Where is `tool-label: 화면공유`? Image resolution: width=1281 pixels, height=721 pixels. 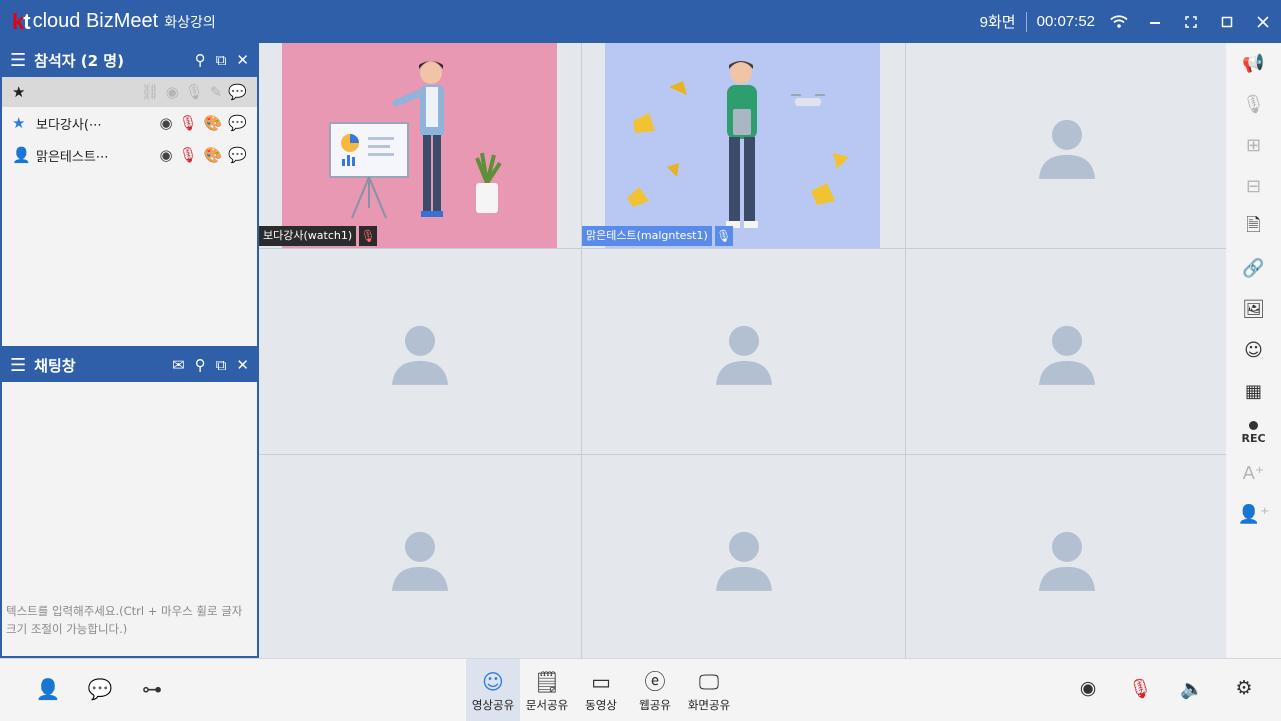 tool-label: 화면공유 is located at coordinates (709, 704).